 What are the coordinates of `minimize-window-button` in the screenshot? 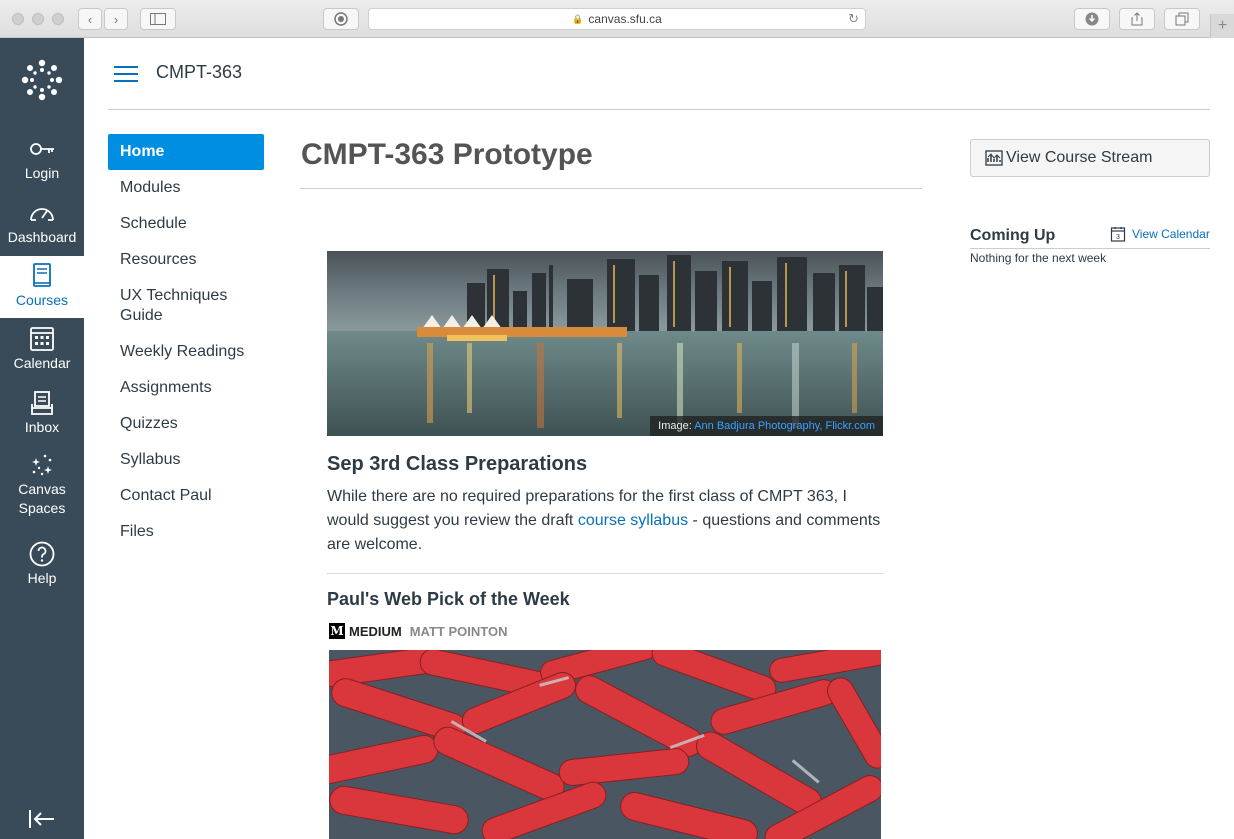 It's located at (38, 19).